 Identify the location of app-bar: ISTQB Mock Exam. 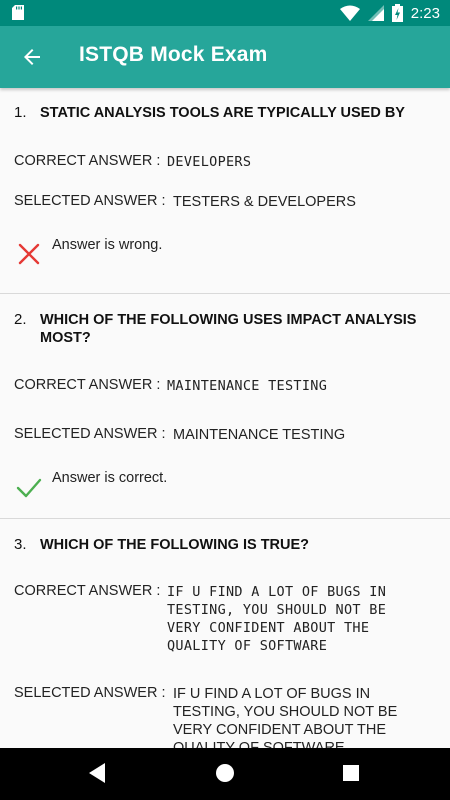
(225, 57).